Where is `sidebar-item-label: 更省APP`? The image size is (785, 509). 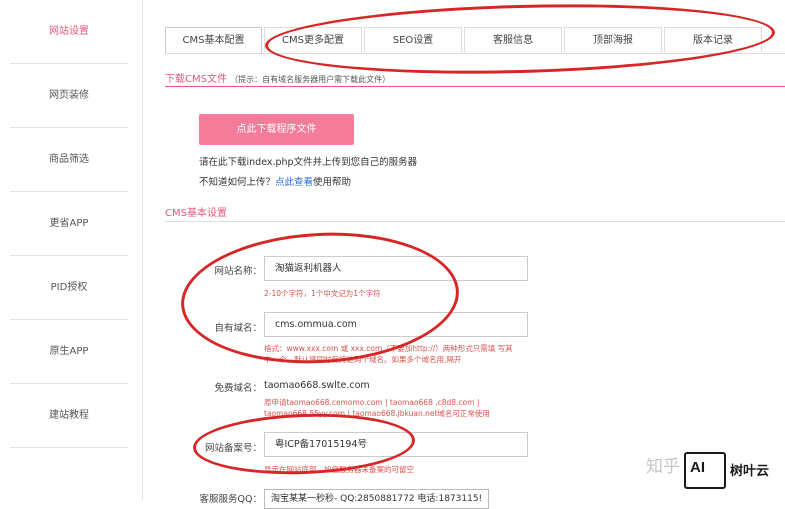 sidebar-item-label: 更省APP is located at coordinates (69, 223).